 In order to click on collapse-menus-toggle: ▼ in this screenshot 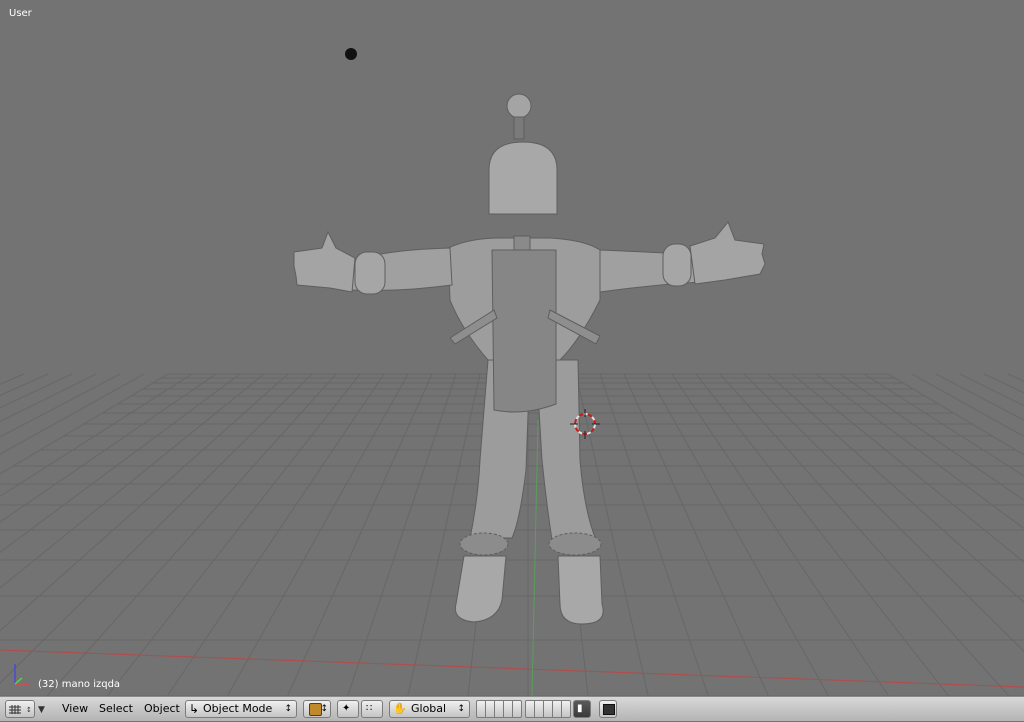, I will do `click(45, 709)`.